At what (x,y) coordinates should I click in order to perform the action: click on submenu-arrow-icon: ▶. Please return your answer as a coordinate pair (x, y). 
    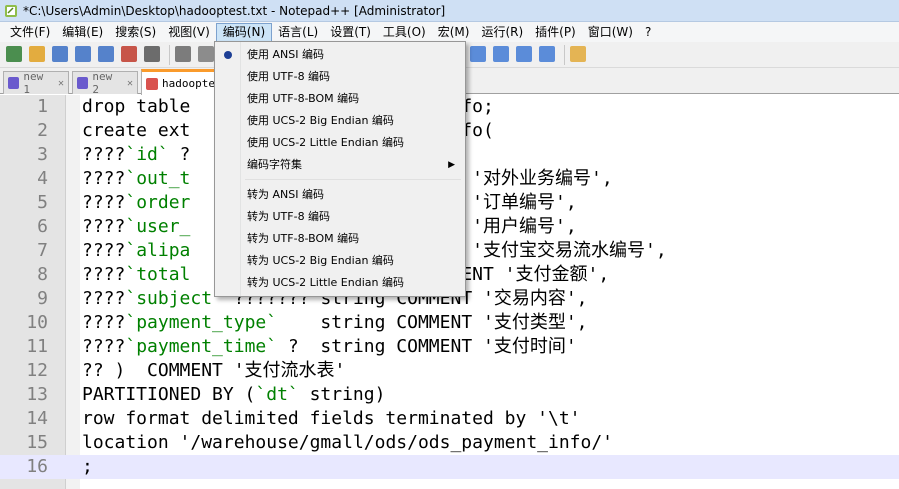
    Looking at the image, I should click on (451, 165).